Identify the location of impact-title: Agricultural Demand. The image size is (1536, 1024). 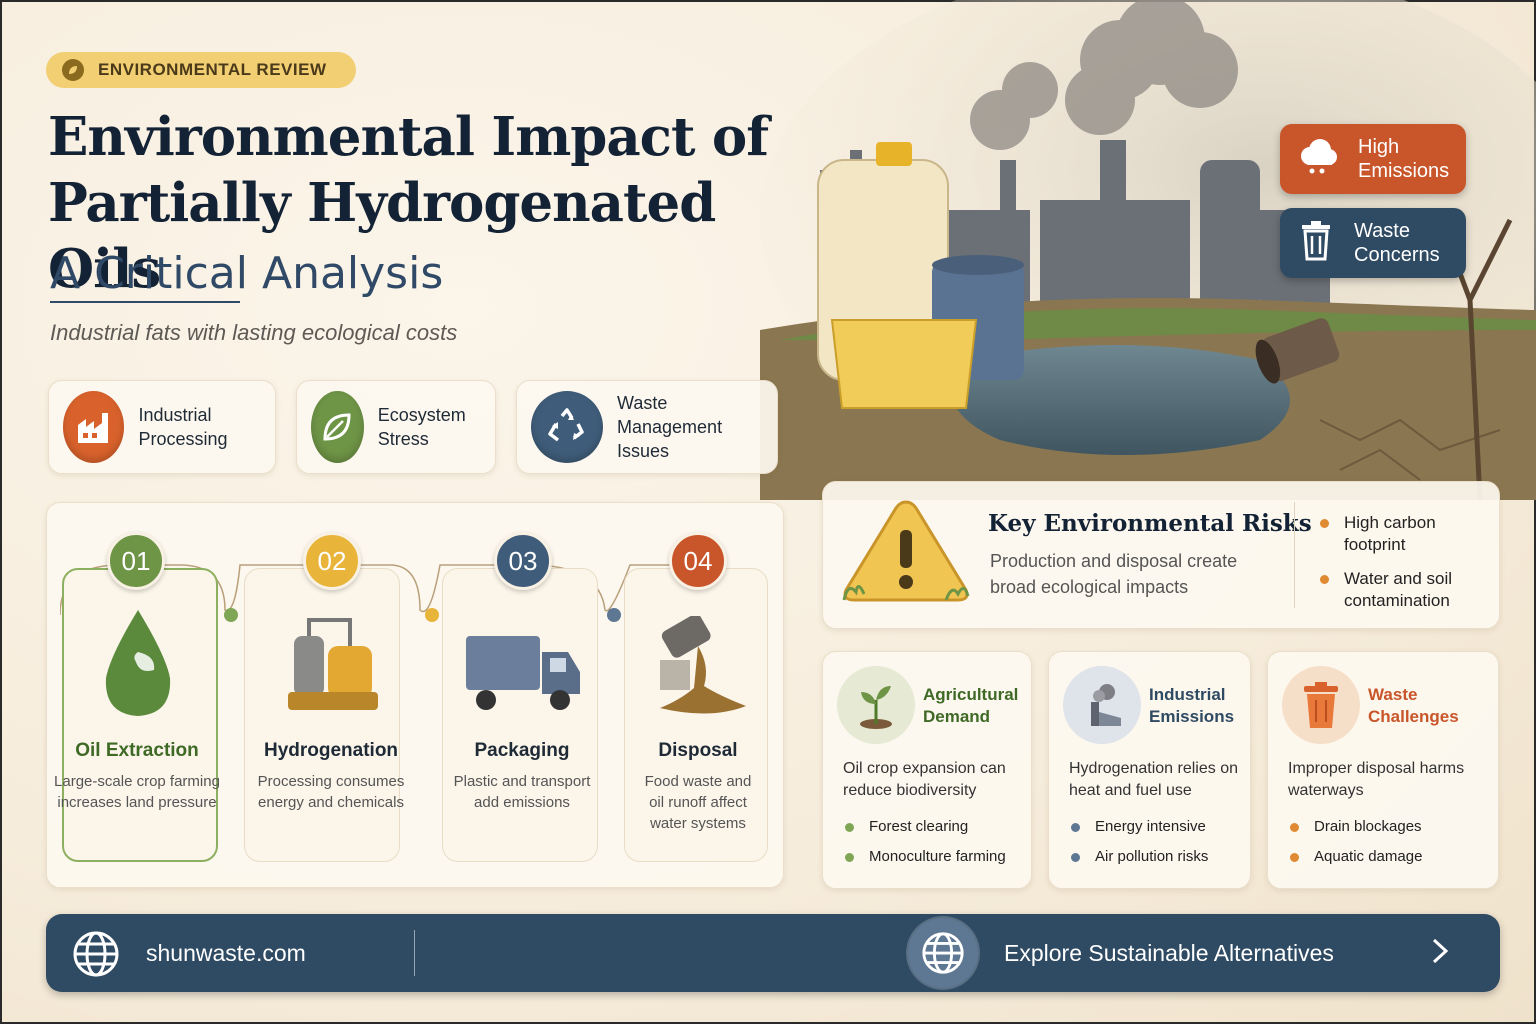
(971, 705).